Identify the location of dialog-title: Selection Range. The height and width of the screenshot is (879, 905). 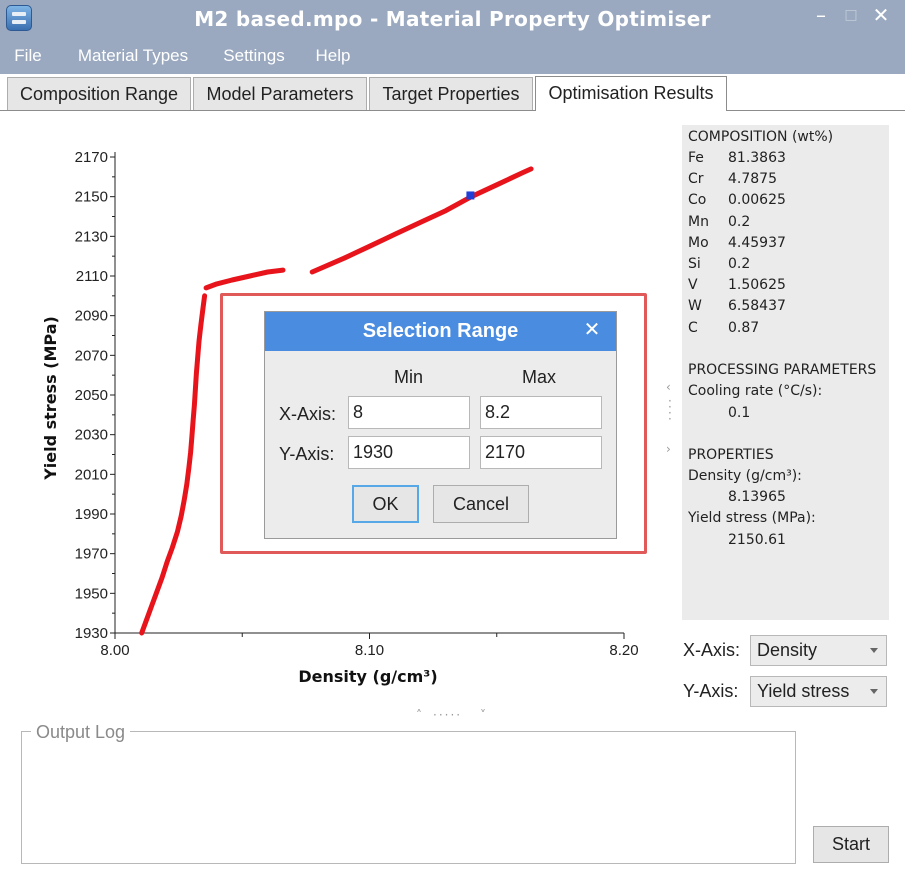
(440, 331).